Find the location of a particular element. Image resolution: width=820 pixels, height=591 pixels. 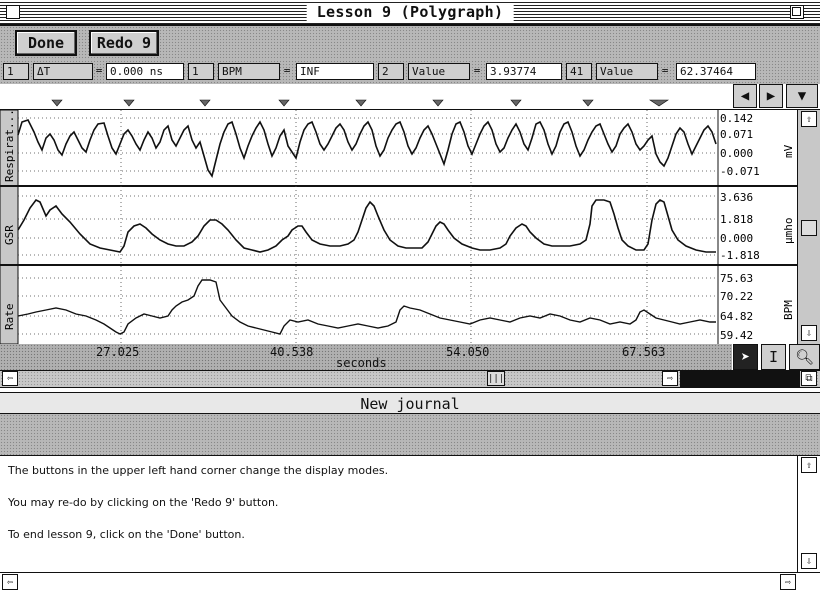

measurement-channel-1: 1 is located at coordinates (16, 71).